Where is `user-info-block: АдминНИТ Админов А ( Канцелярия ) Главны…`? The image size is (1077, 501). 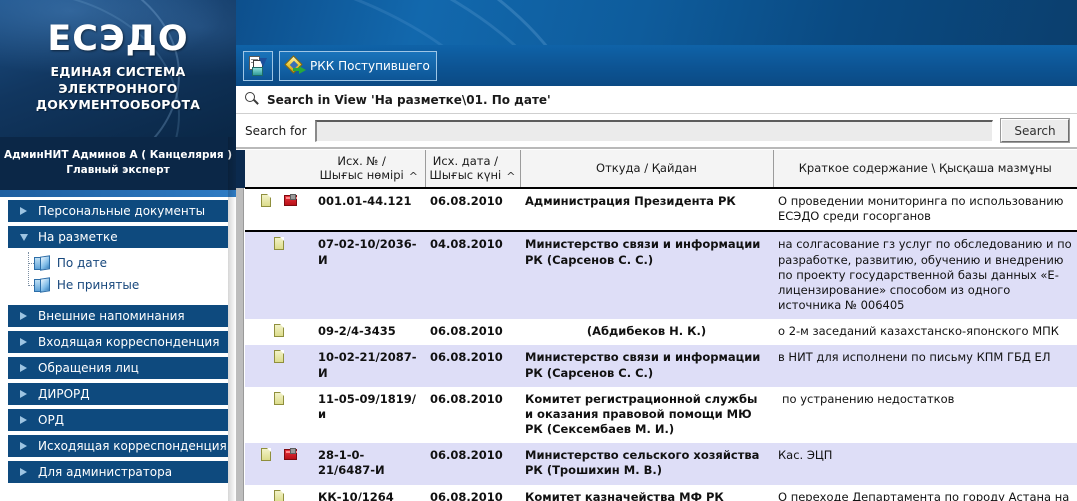
user-info-block: АдминНИТ Админов А ( Канцелярия ) Главны… is located at coordinates (118, 163).